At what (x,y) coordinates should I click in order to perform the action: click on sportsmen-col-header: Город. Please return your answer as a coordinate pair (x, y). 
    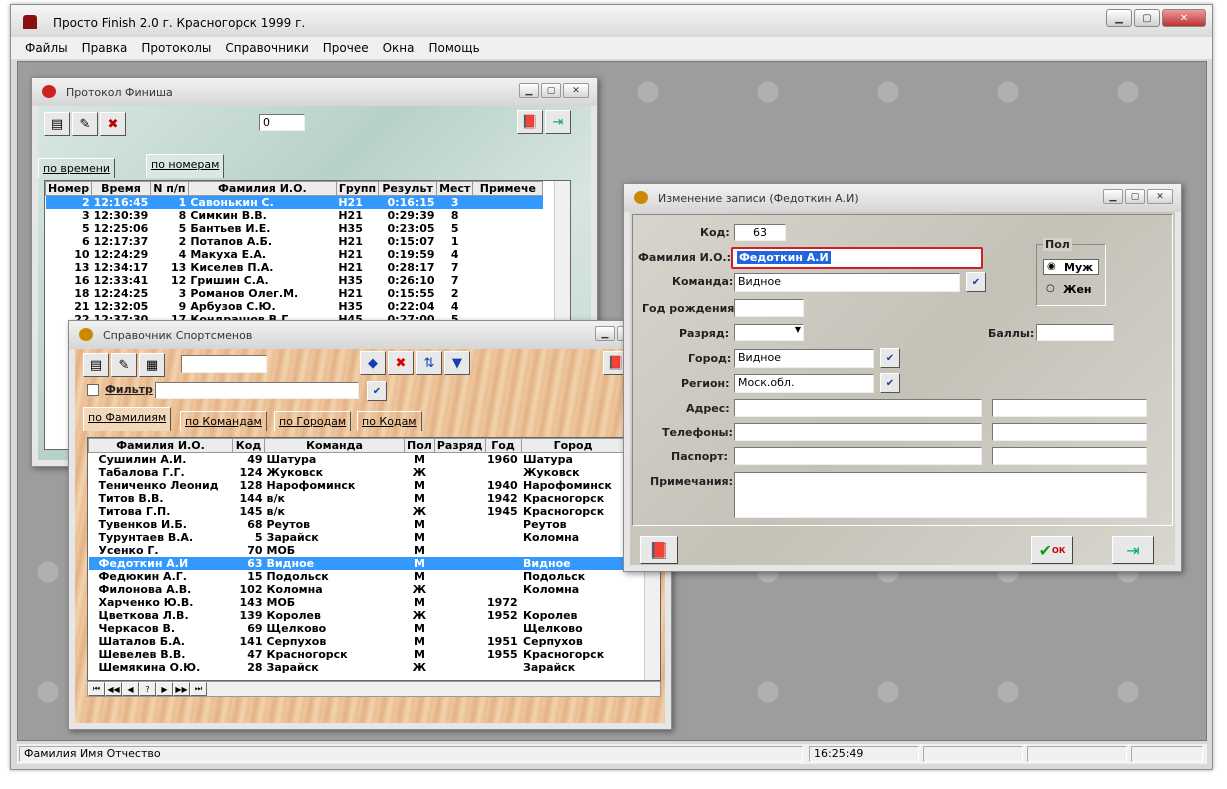
    Looking at the image, I should click on (573, 445).